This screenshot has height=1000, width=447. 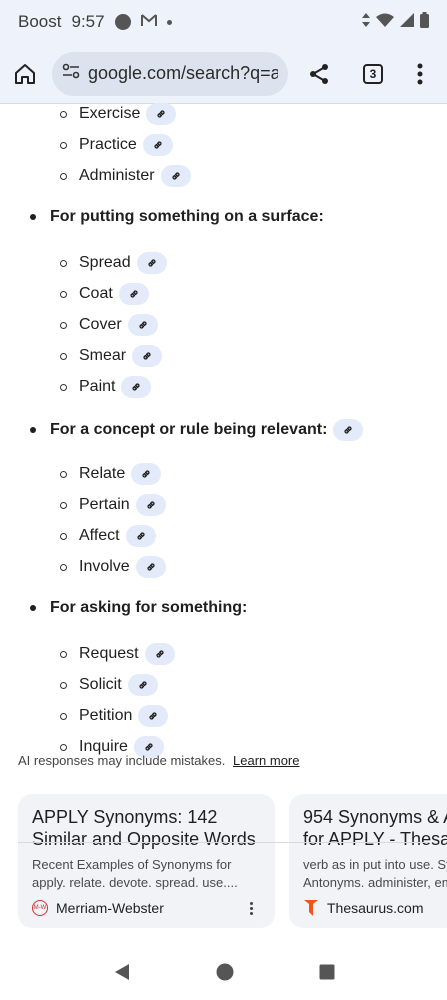 I want to click on thesaurus-logo-icon, so click(x=311, y=908).